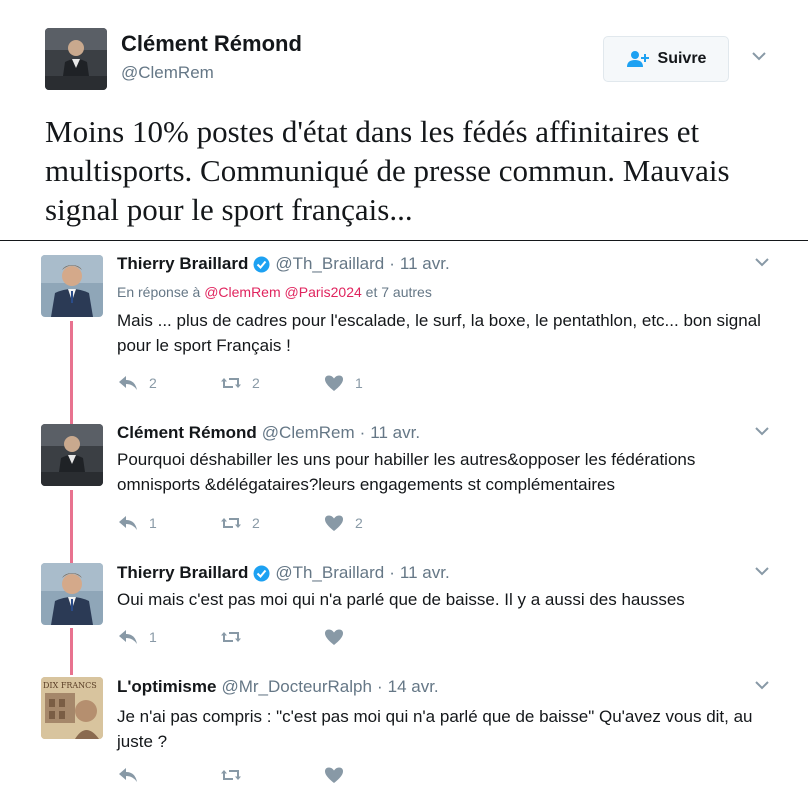  Describe the element at coordinates (359, 523) in the screenshot. I see `like-count: 2` at that location.